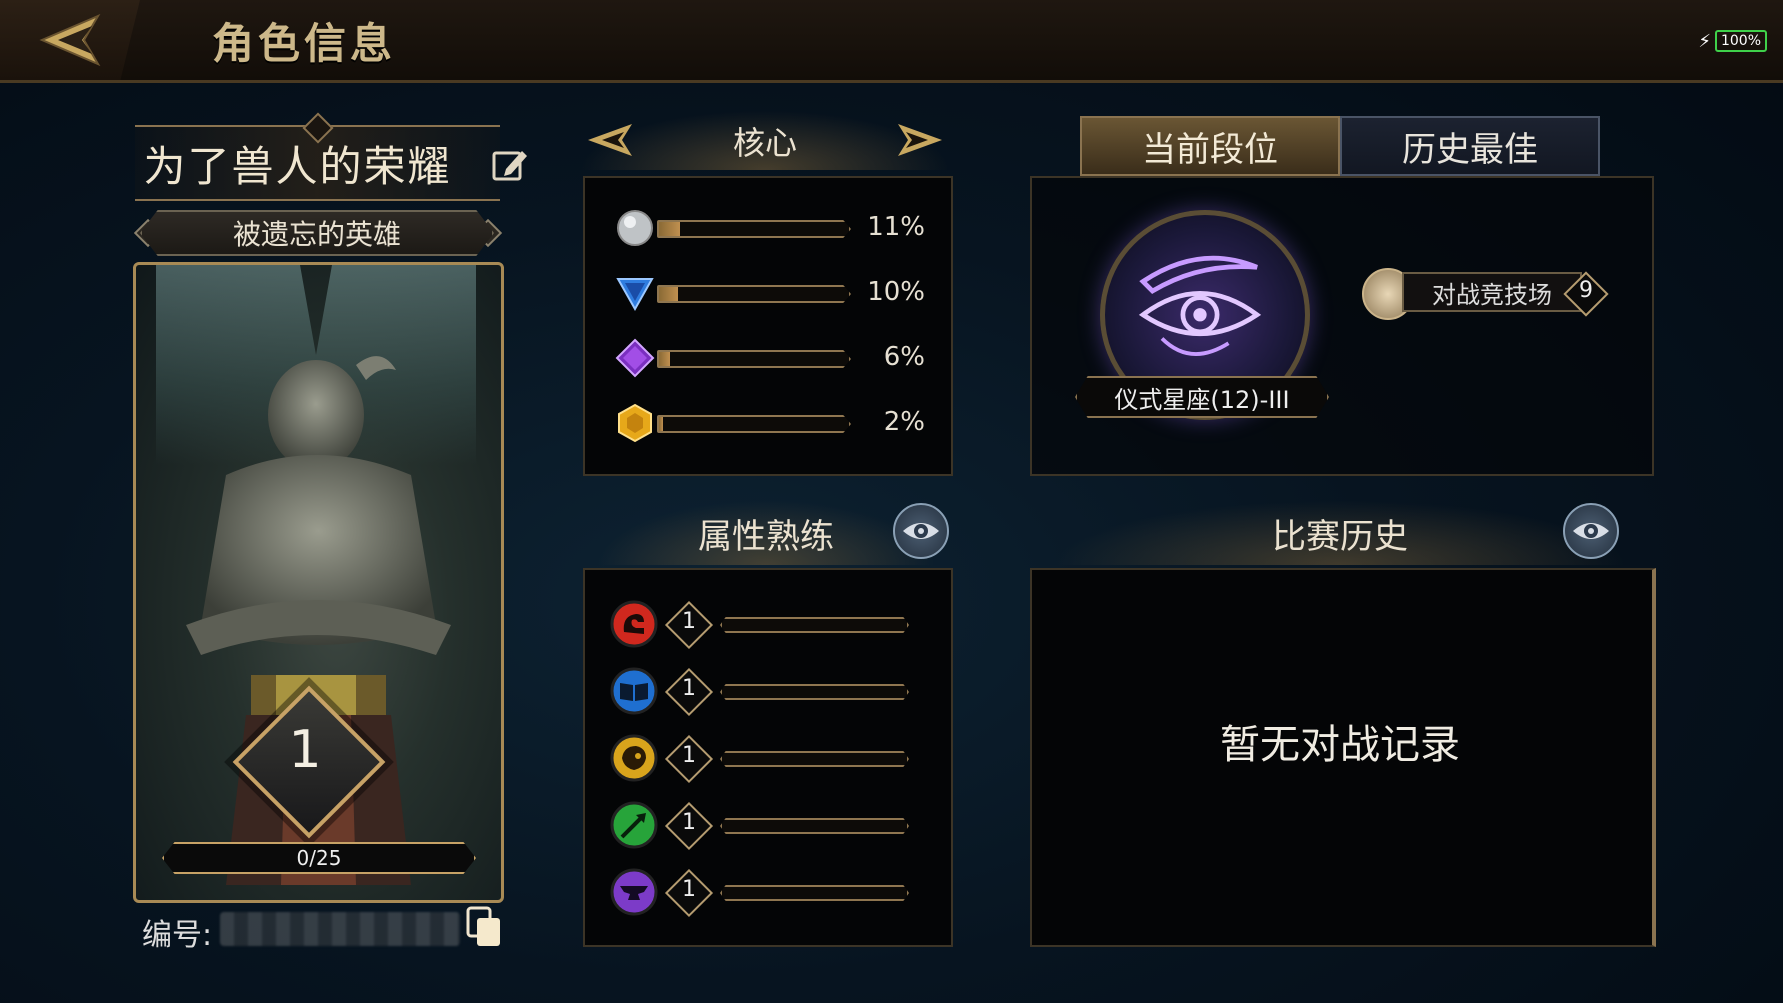 The width and height of the screenshot is (1783, 1003). What do you see at coordinates (484, 927) in the screenshot?
I see `copy-icon` at bounding box center [484, 927].